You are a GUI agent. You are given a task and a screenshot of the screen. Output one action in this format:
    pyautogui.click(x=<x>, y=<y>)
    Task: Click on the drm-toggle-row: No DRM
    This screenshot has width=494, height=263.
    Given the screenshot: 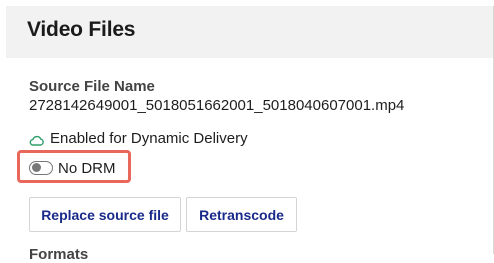 What is the action you would take?
    pyautogui.click(x=72, y=168)
    